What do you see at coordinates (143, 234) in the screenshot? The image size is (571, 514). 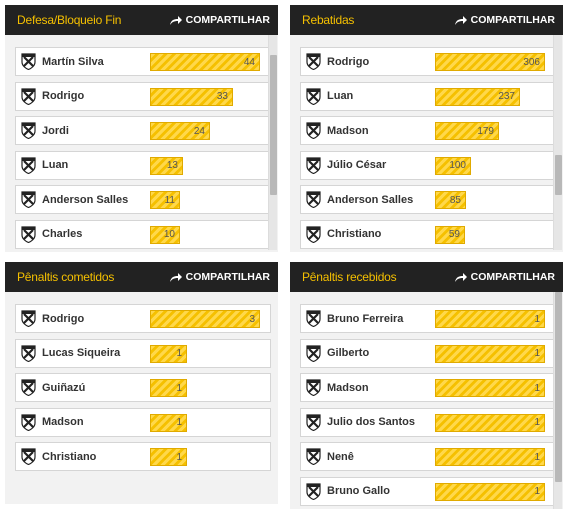 I see `player-row: Charles 10` at bounding box center [143, 234].